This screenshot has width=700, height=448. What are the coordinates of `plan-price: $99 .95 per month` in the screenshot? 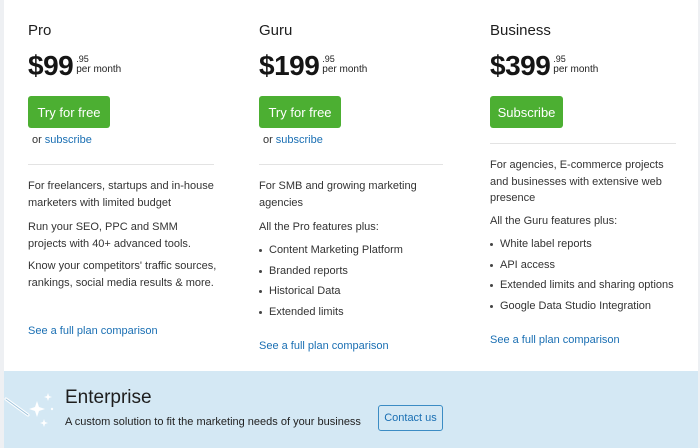 It's located at (74, 66).